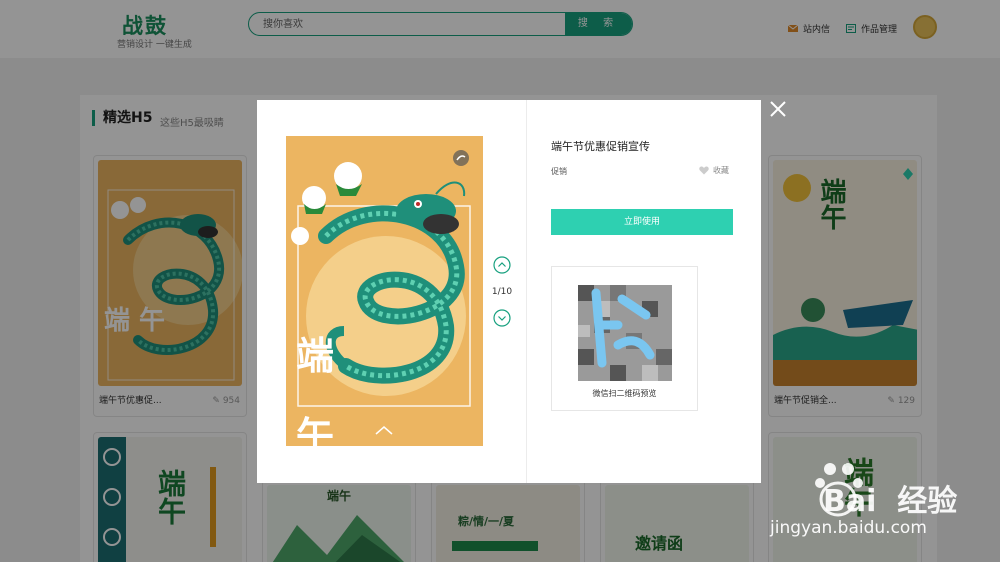 This screenshot has width=1000, height=562. Describe the element at coordinates (384, 291) in the screenshot. I see `template-preview: 端 午` at that location.